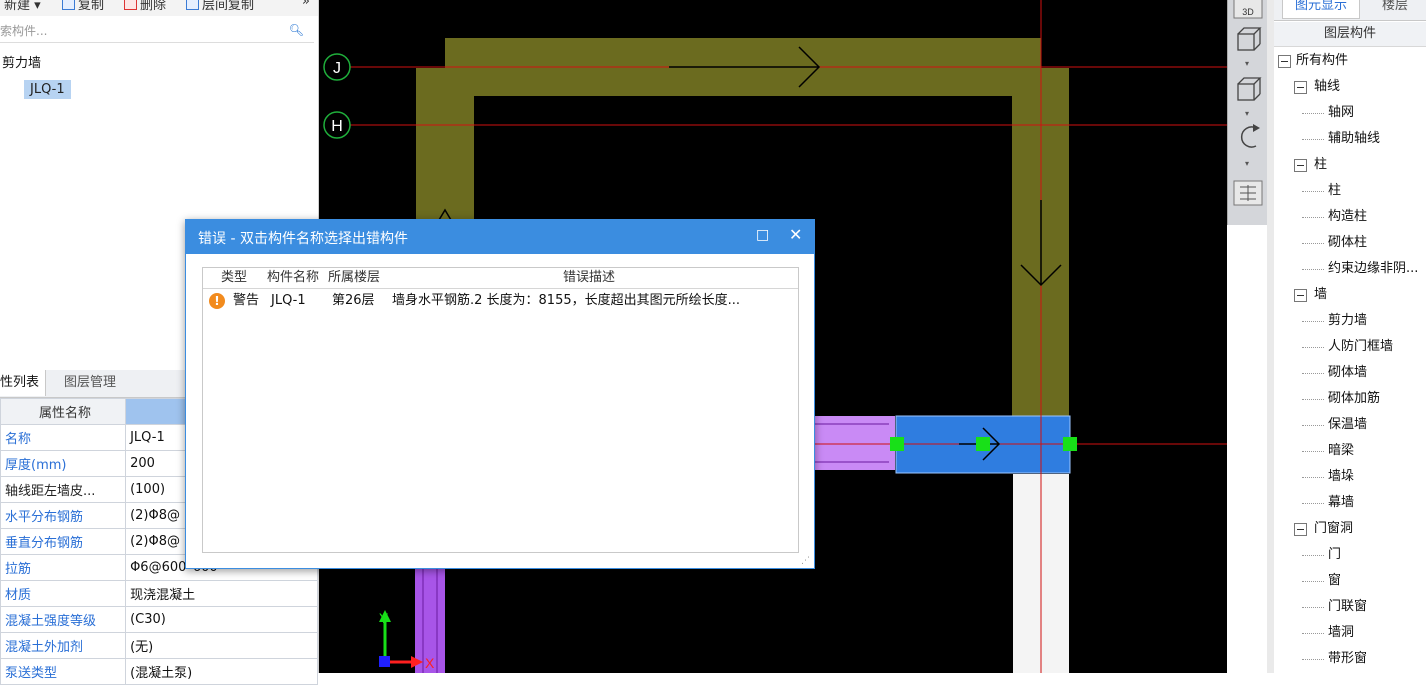  I want to click on layer-tree-item: 剪力墙, so click(1350, 321).